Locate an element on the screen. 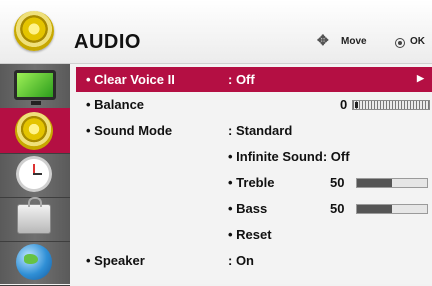  sidebar-item-audio is located at coordinates (35, 131).